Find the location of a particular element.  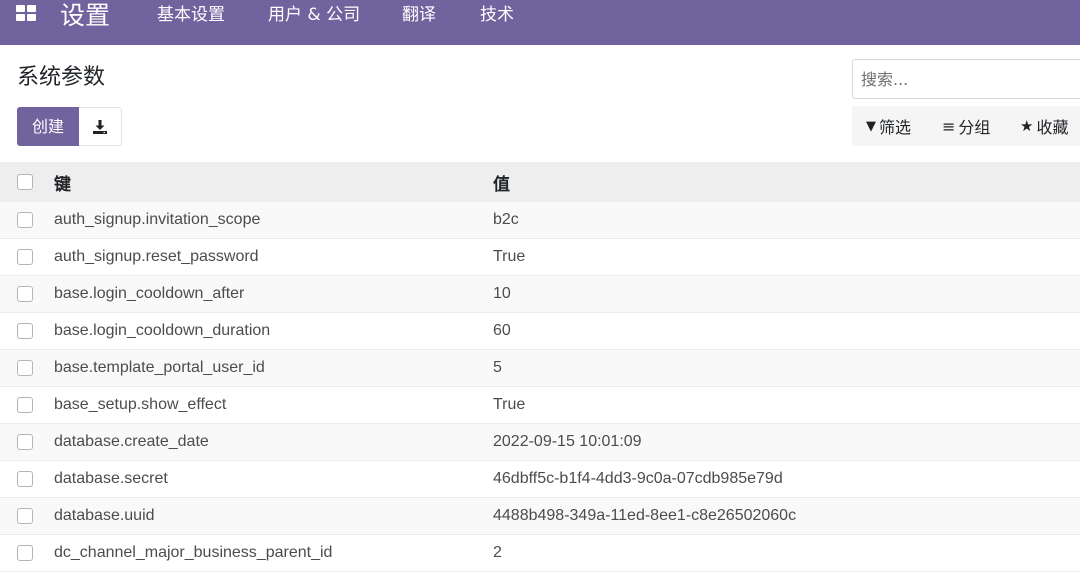

filter-label: 筛选 is located at coordinates (895, 127).